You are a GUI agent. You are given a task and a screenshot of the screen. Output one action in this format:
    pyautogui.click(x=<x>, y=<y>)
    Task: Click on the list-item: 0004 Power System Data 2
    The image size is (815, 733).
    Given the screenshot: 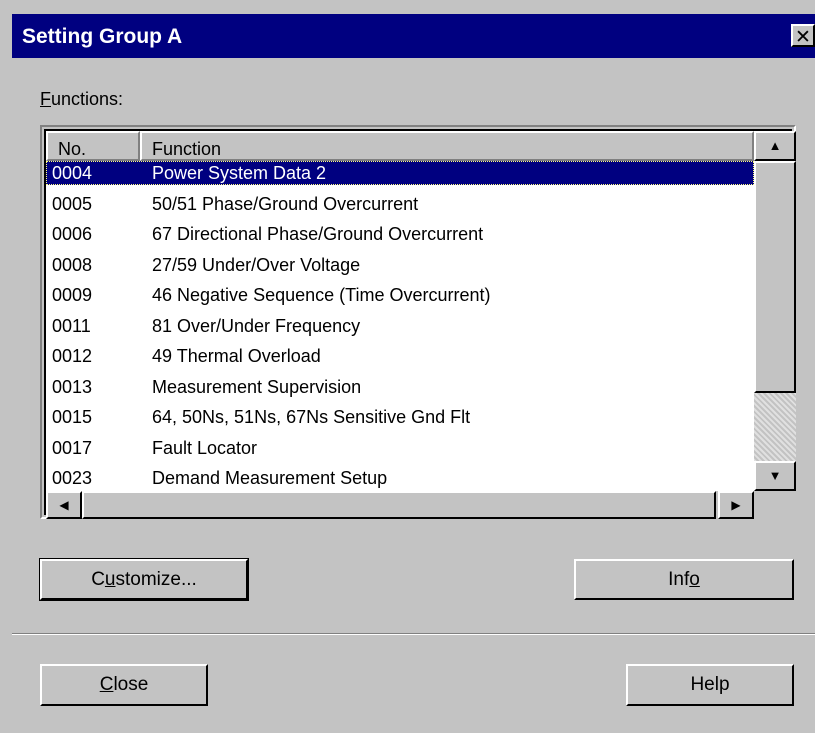 What is the action you would take?
    pyautogui.click(x=400, y=173)
    